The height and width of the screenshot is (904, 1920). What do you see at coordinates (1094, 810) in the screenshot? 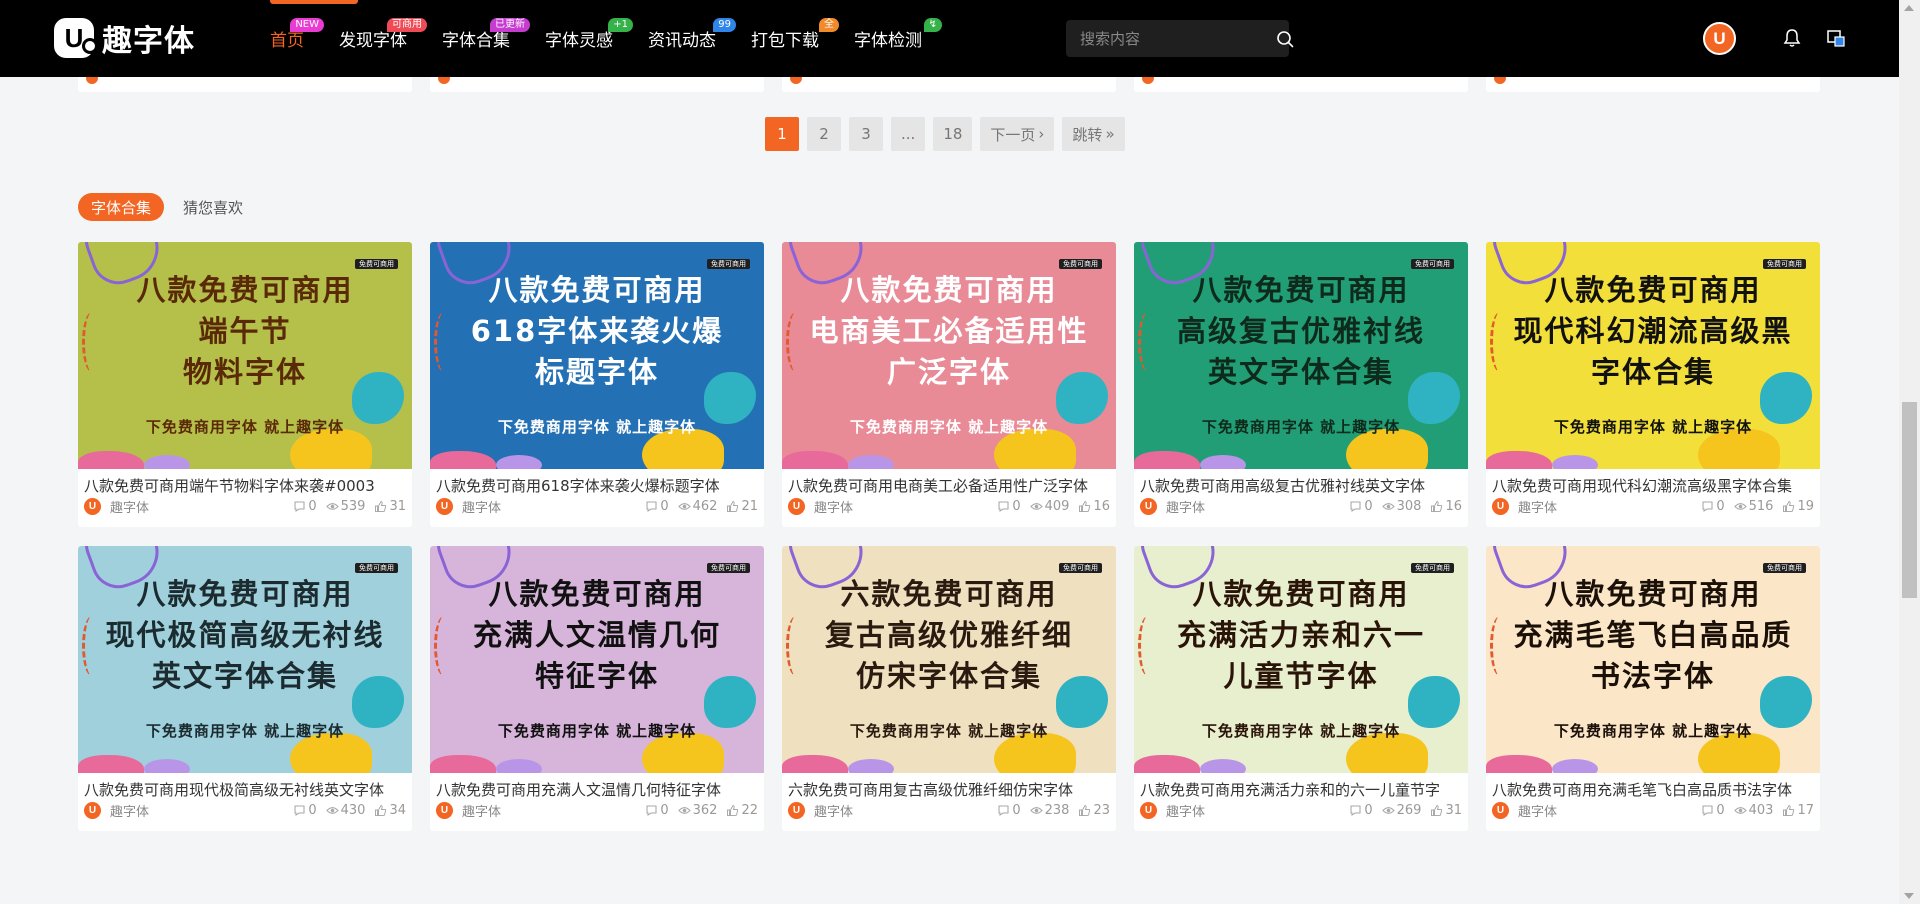
I see `like-count: 23` at bounding box center [1094, 810].